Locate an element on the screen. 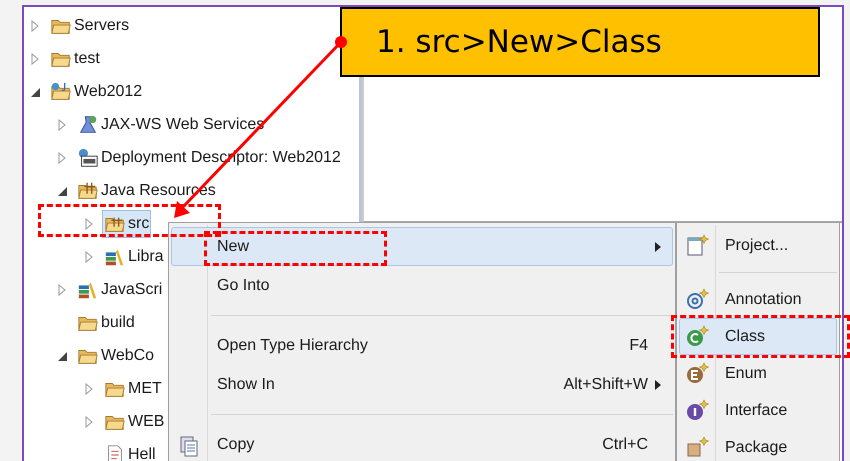 The image size is (850, 461). tree-item: src is located at coordinates (127, 224).